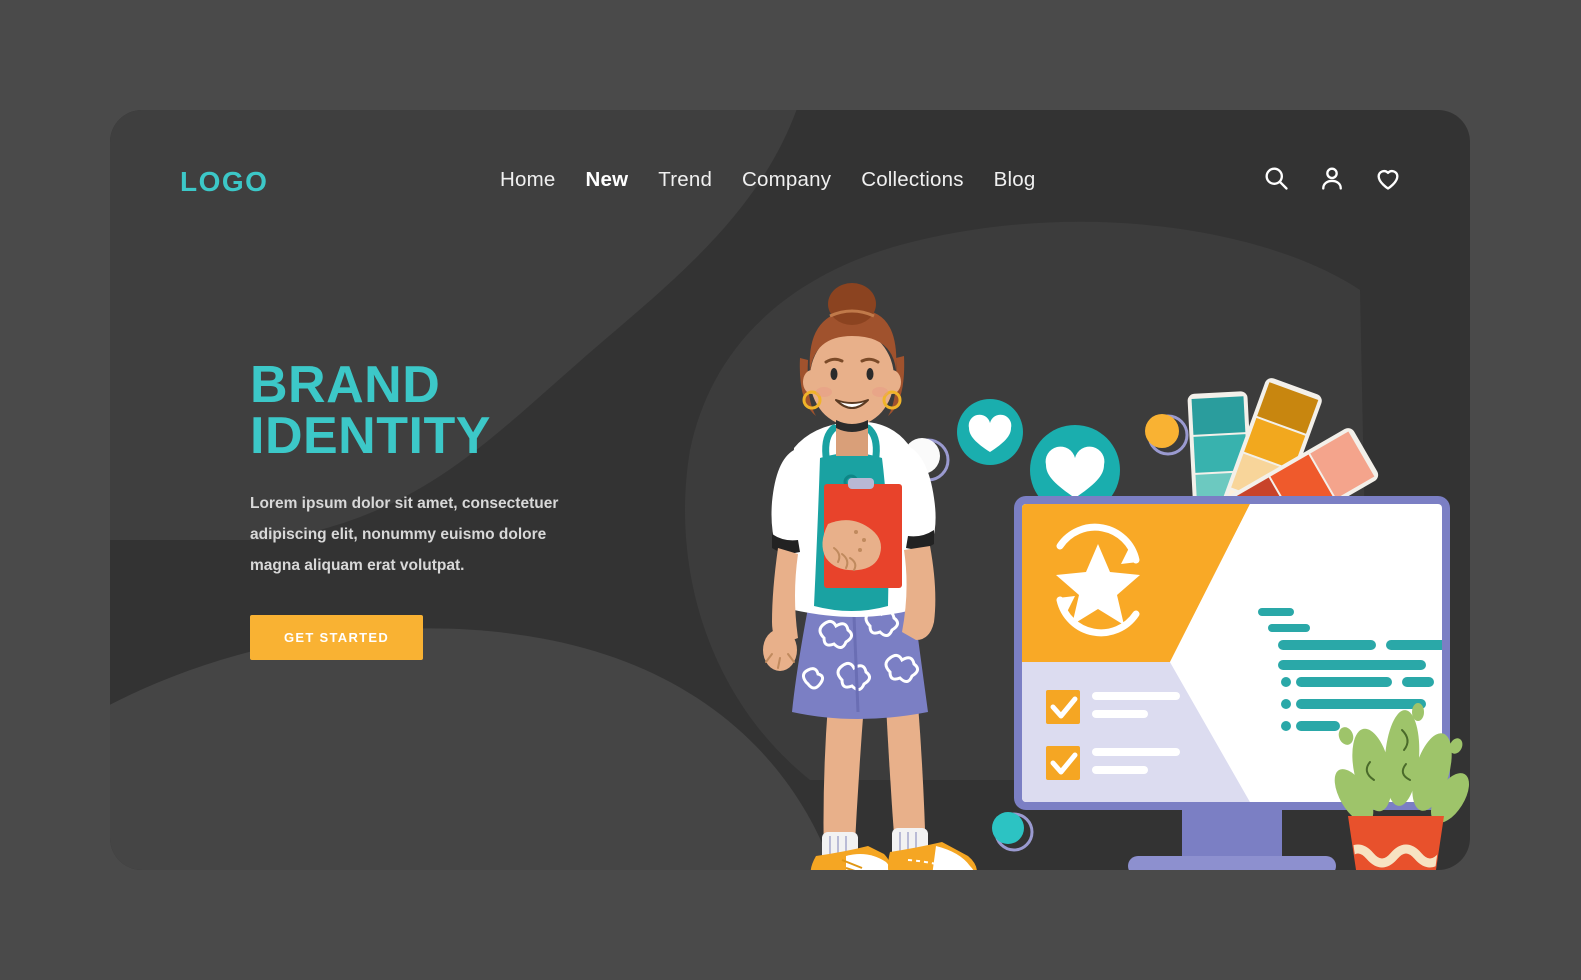  I want to click on nav-item-company: Company, so click(786, 180).